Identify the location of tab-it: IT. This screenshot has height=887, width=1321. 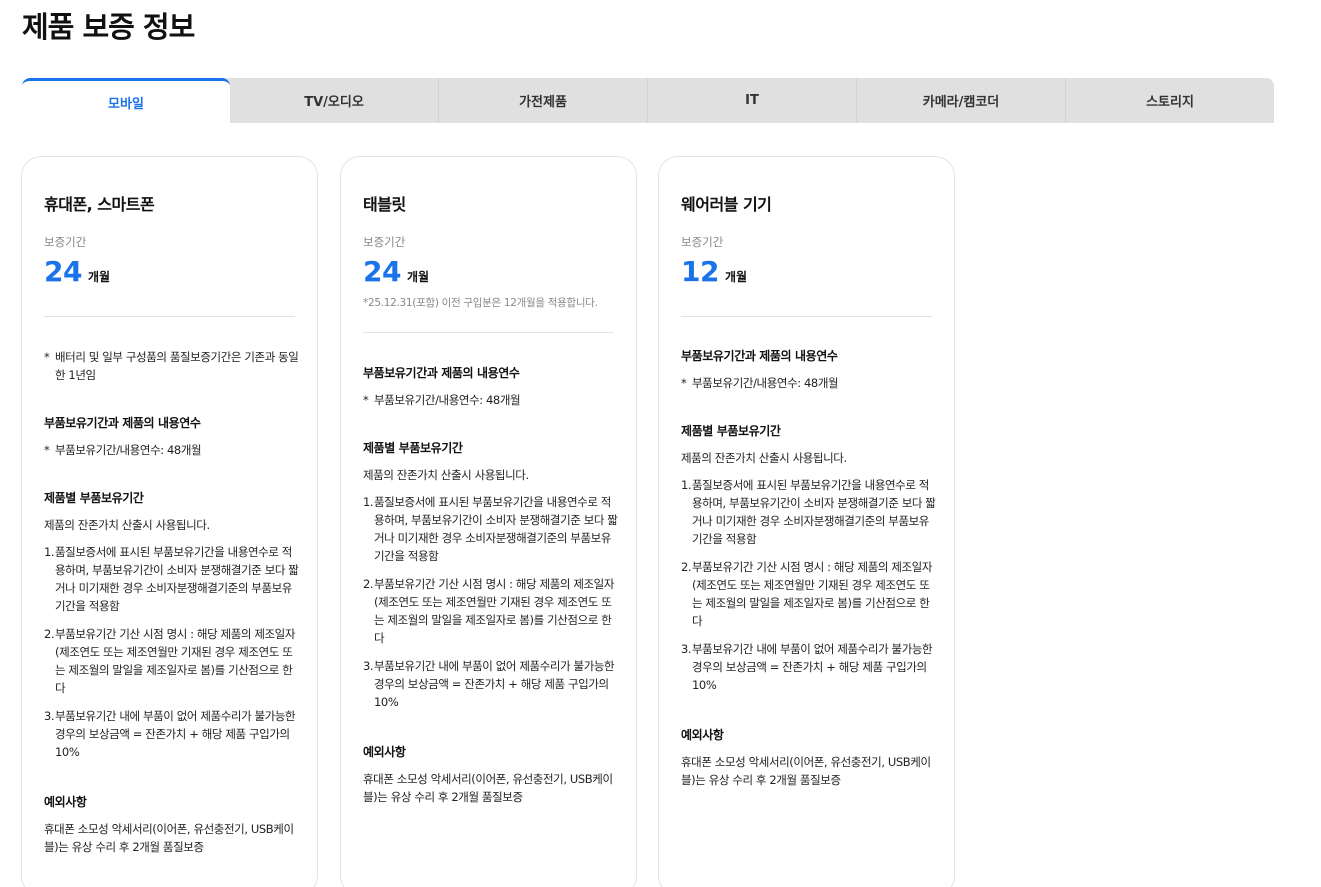
(752, 100).